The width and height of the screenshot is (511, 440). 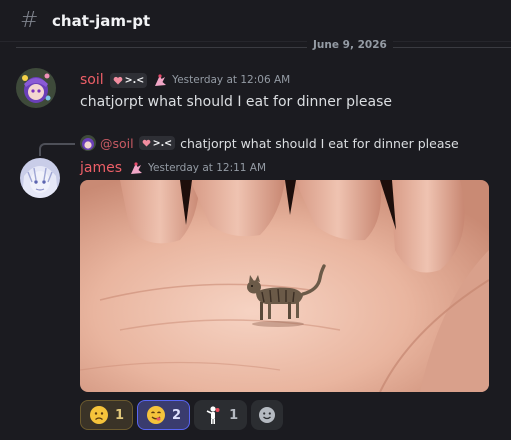 I want to click on channel-header: # chat-jam-pt, so click(x=255, y=21).